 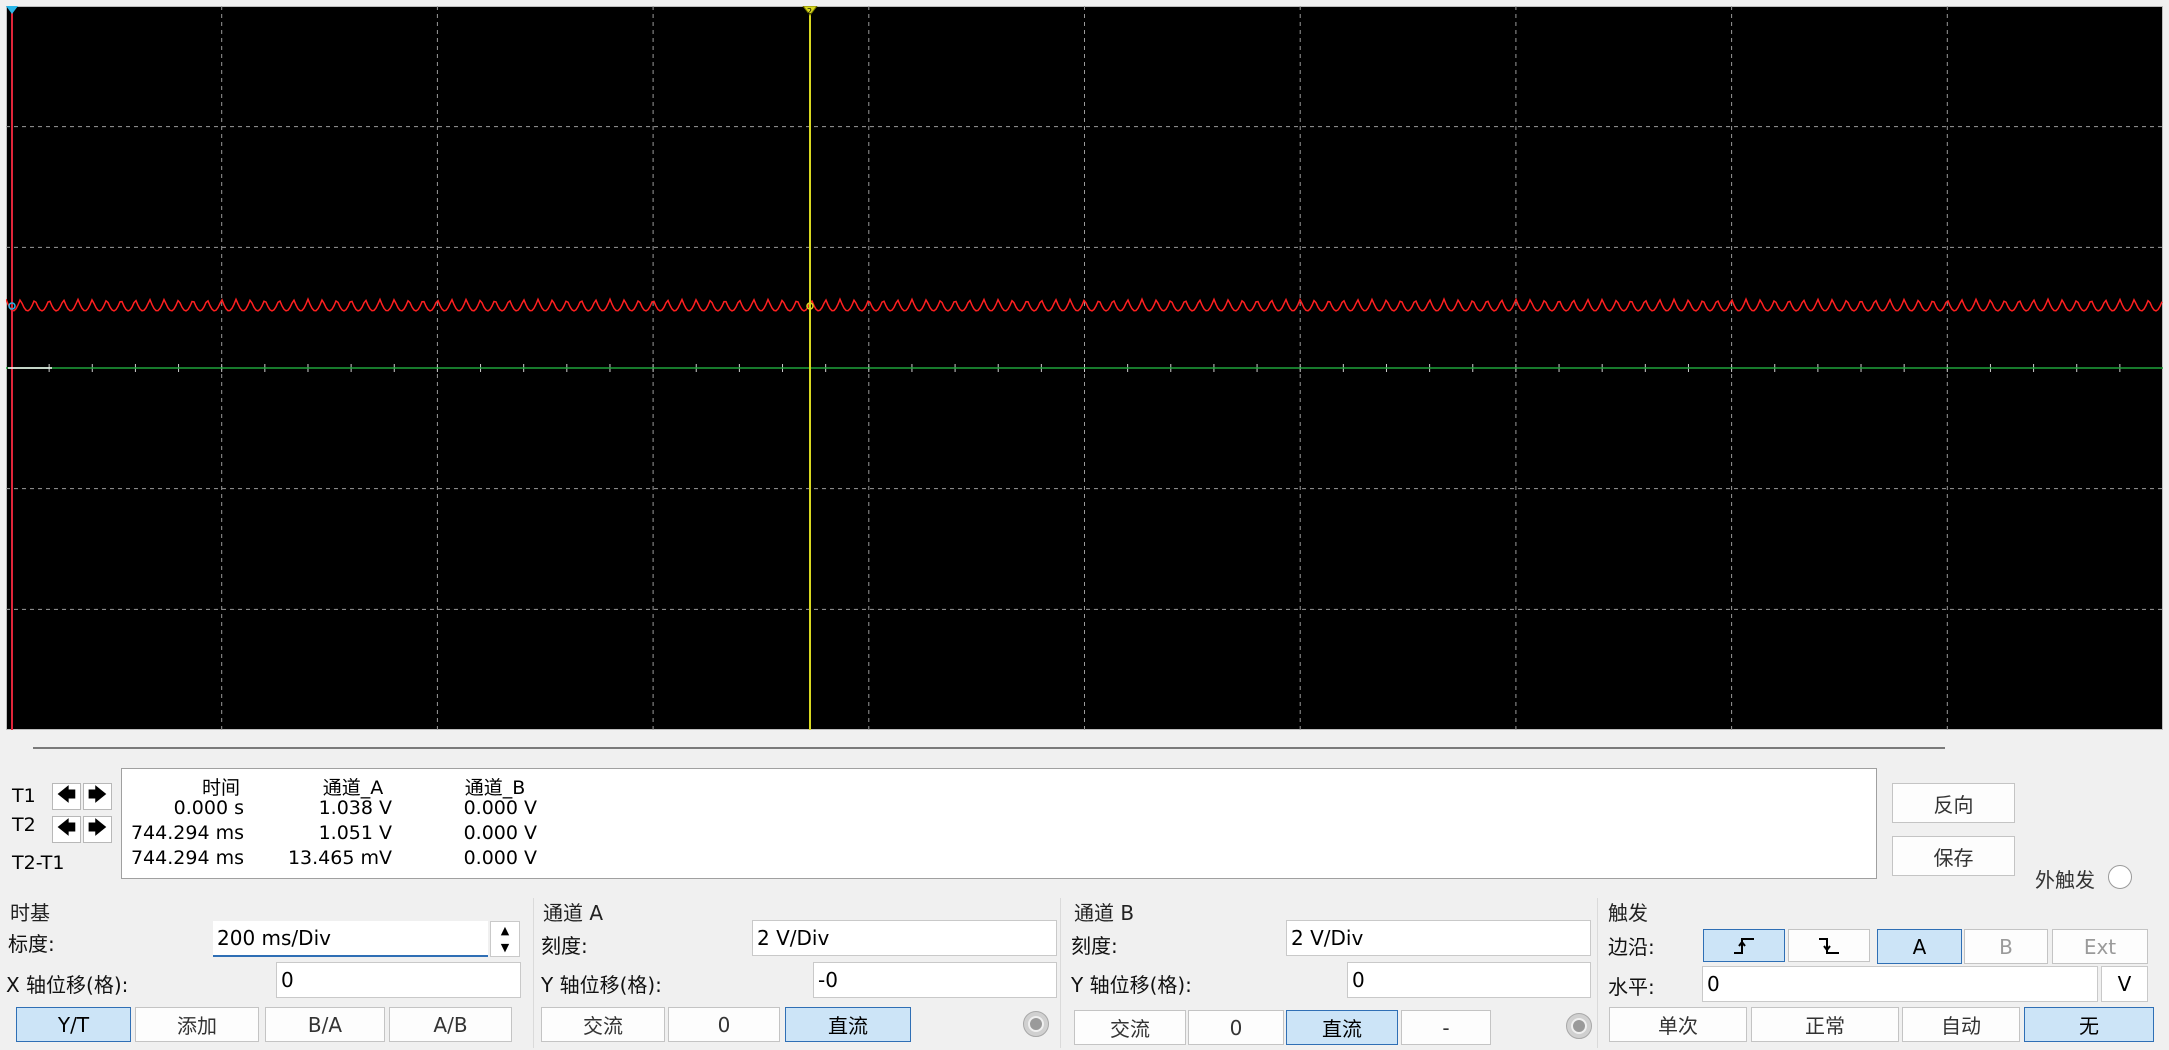 What do you see at coordinates (495, 788) in the screenshot?
I see `column-header-channel-b: 通道_B` at bounding box center [495, 788].